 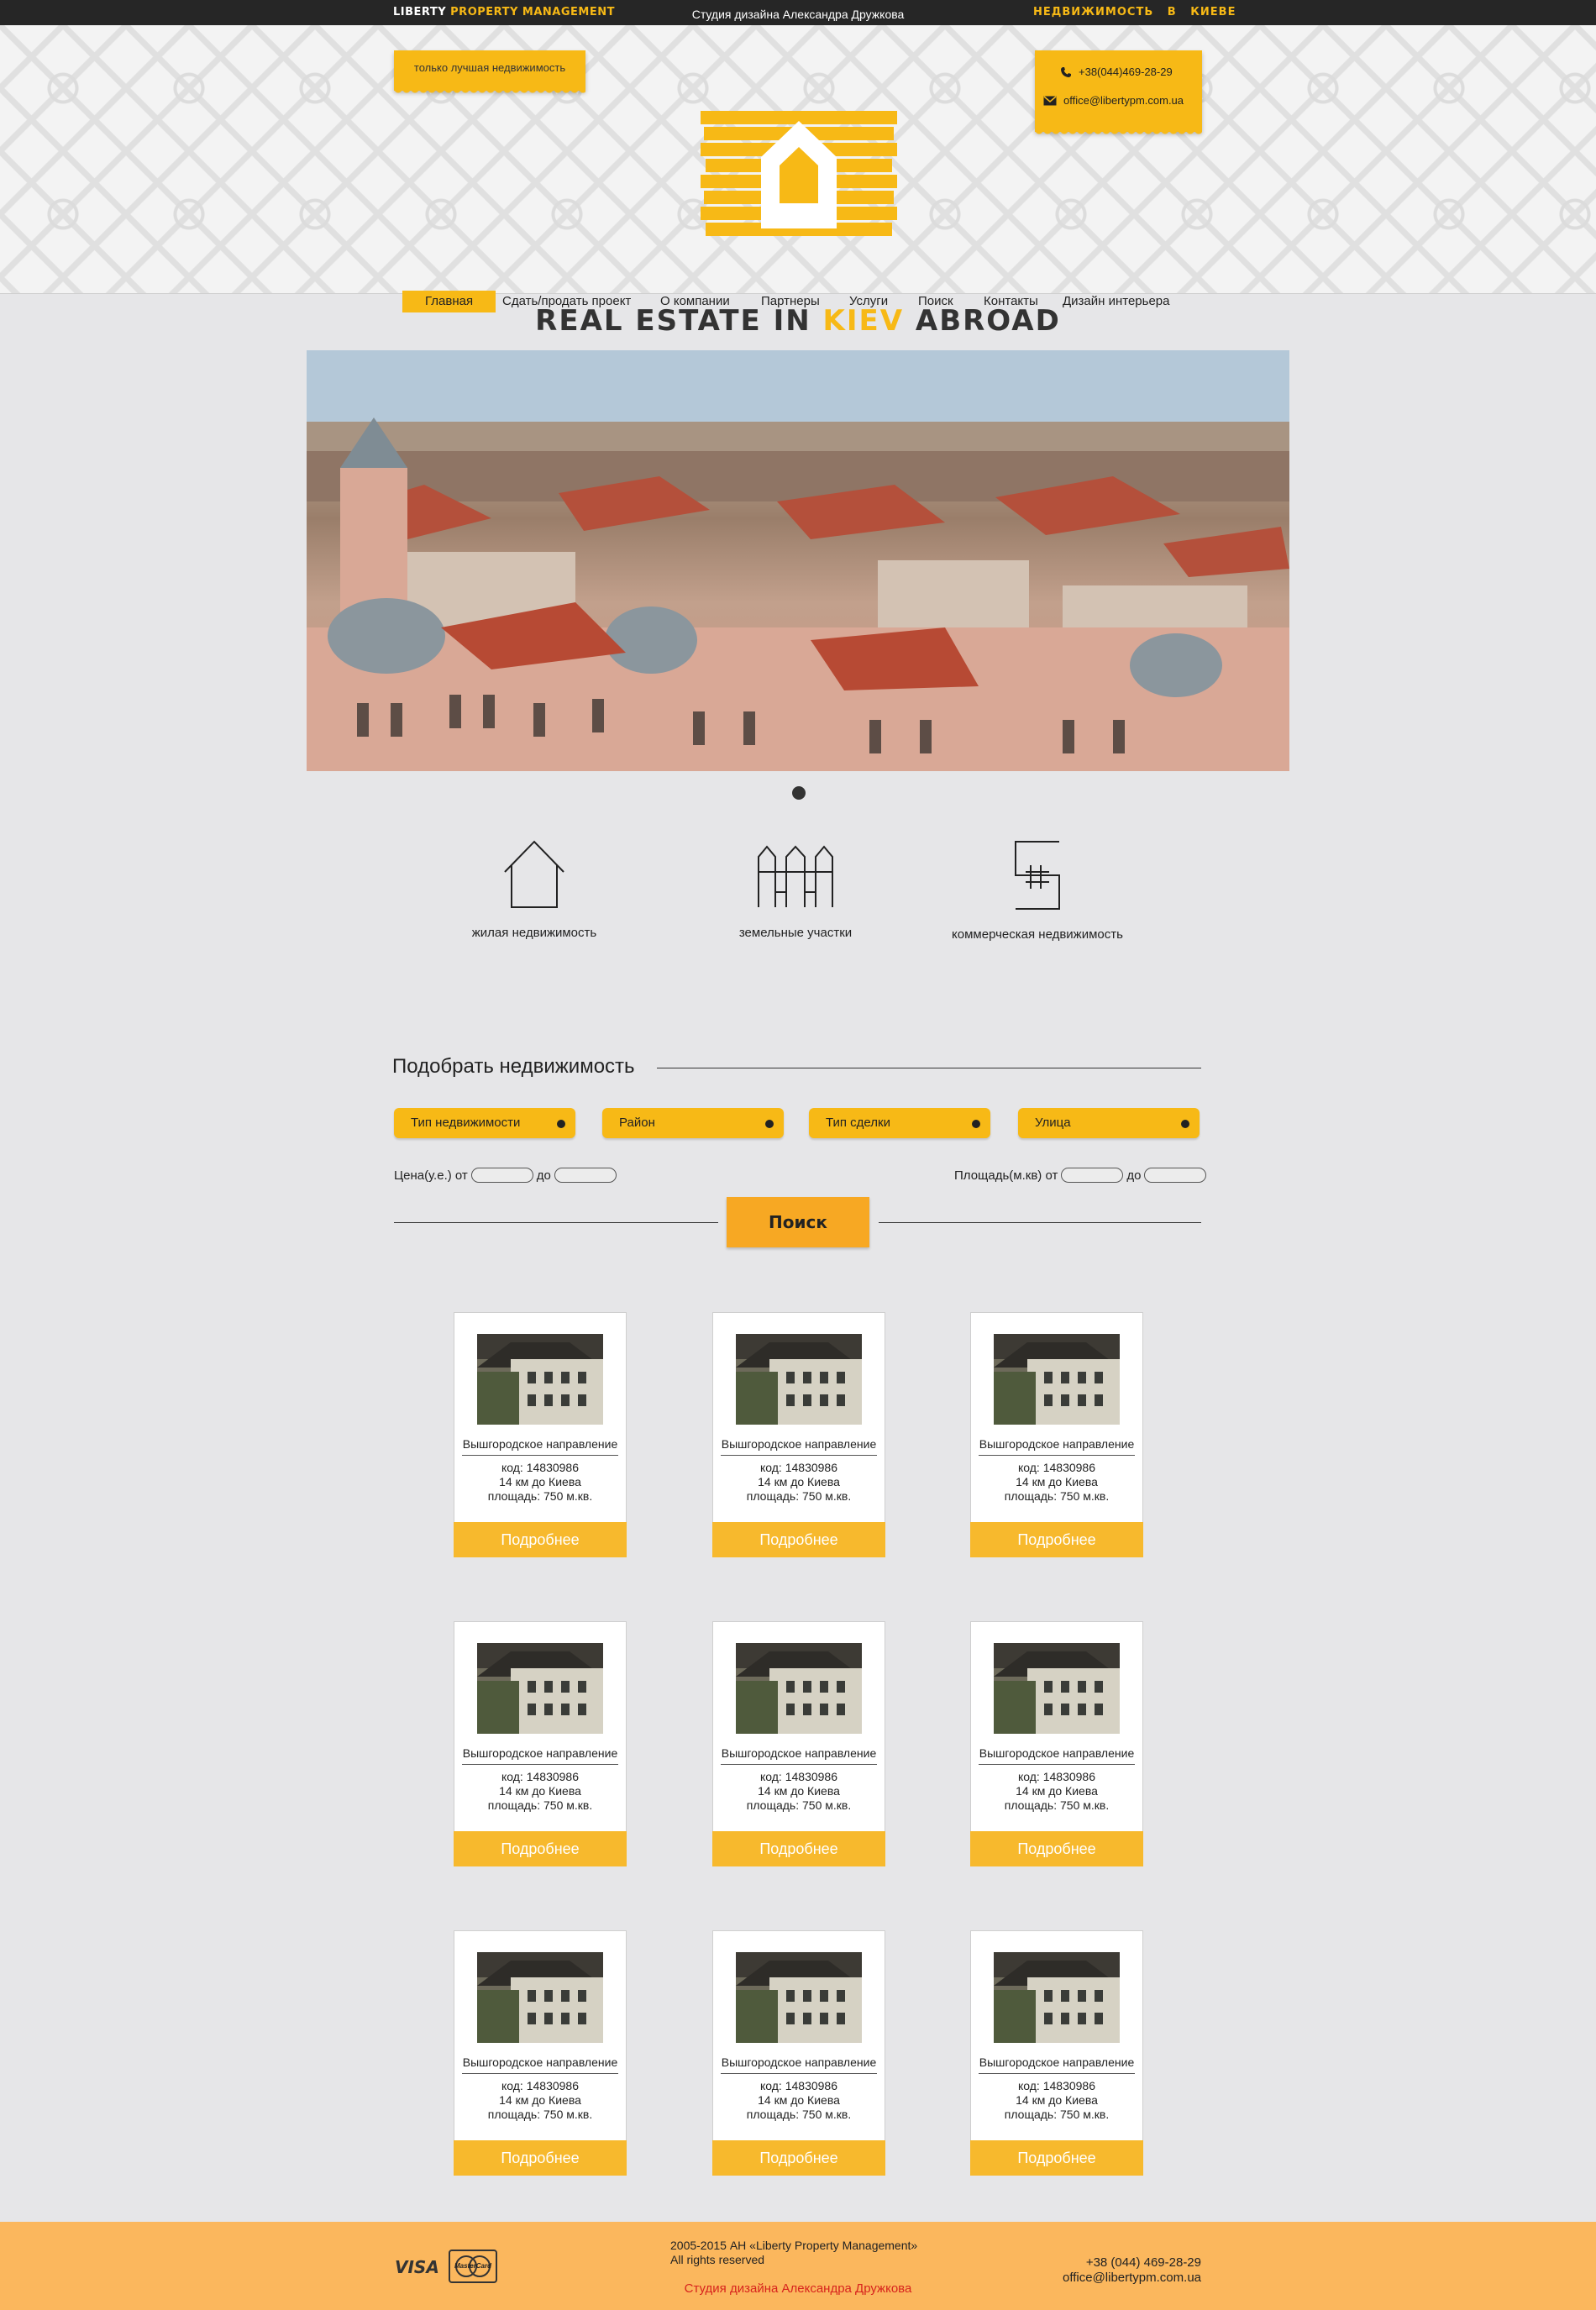 I want to click on select-label: Улица, so click(x=1053, y=1123).